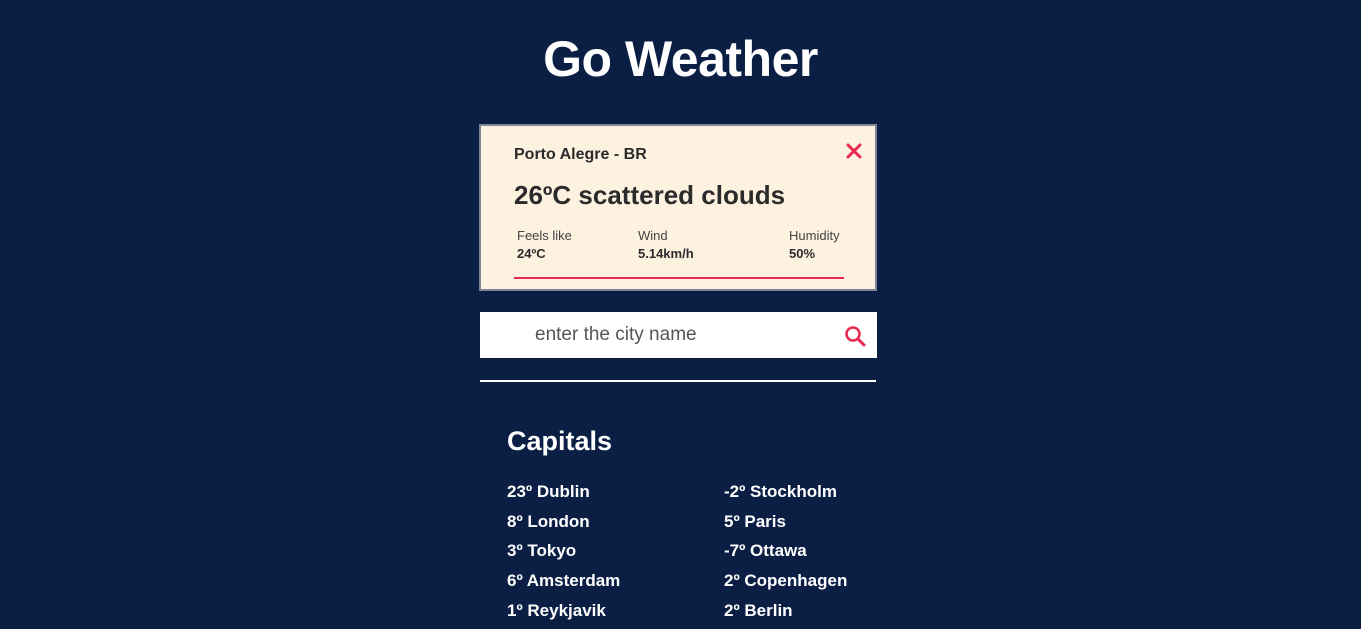  I want to click on capital-item: 6º Amsterdam, so click(564, 581).